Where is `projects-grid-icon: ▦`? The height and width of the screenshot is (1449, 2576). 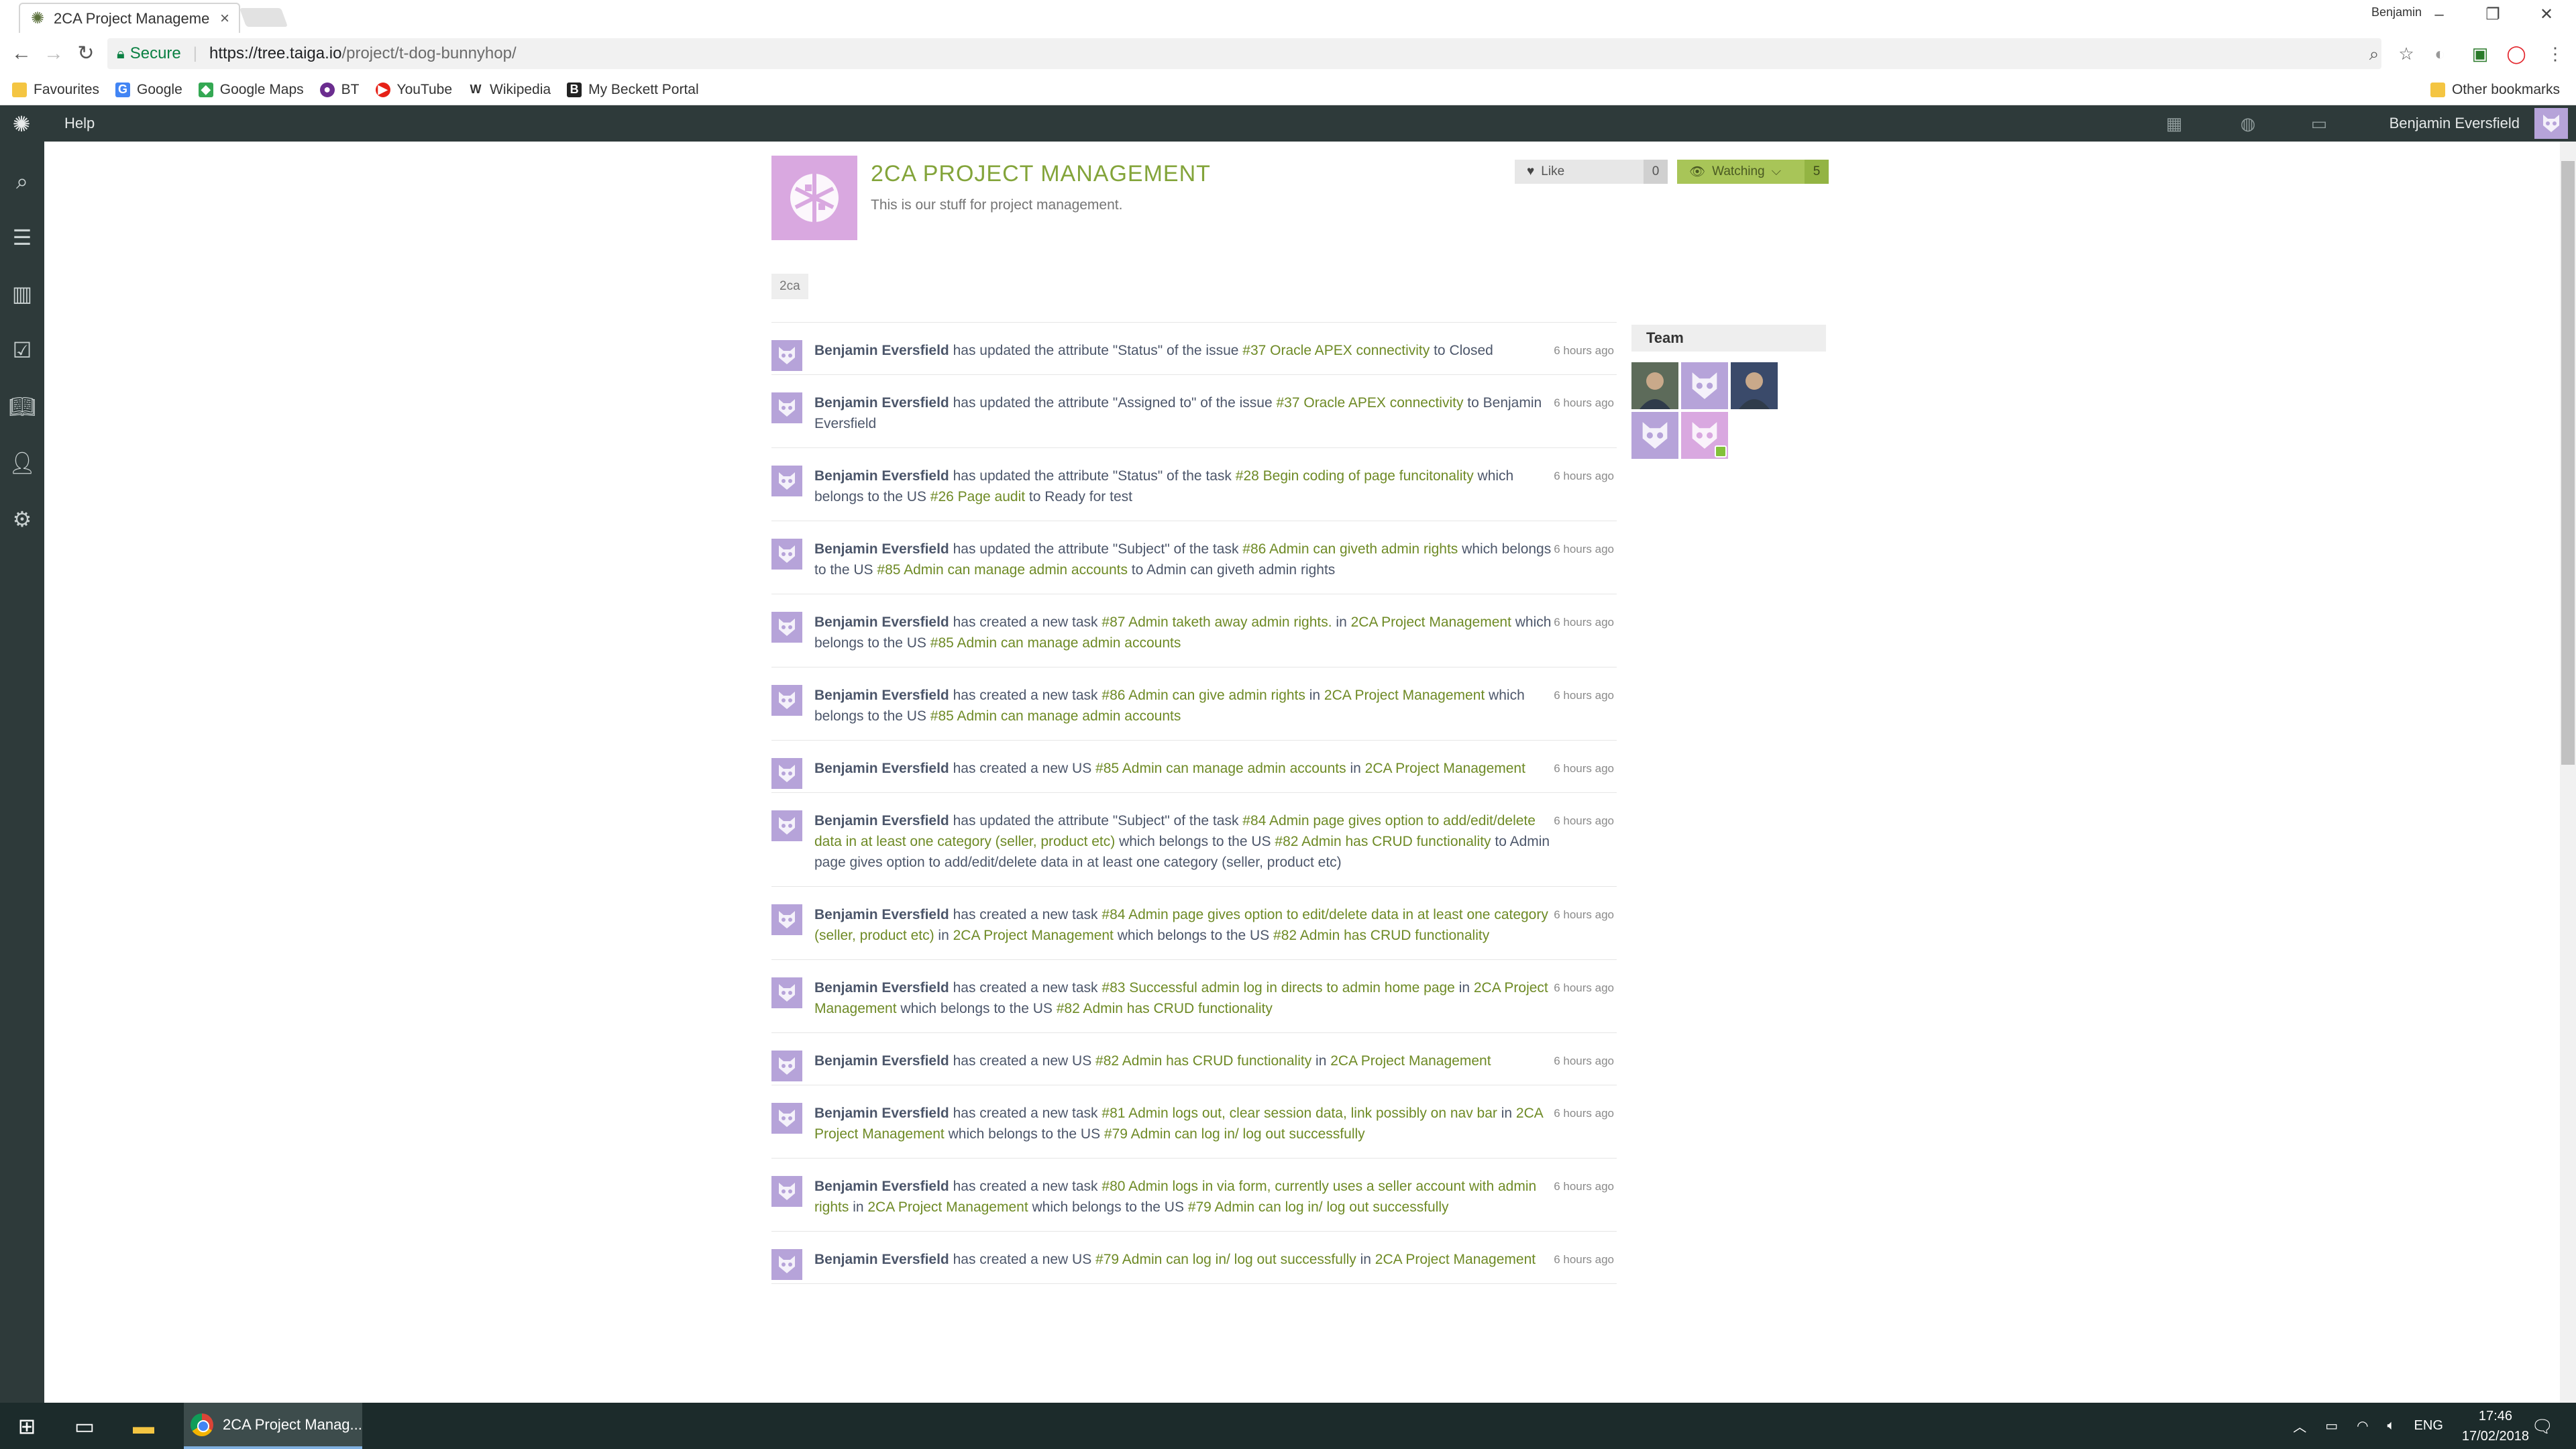
projects-grid-icon: ▦ is located at coordinates (2174, 123).